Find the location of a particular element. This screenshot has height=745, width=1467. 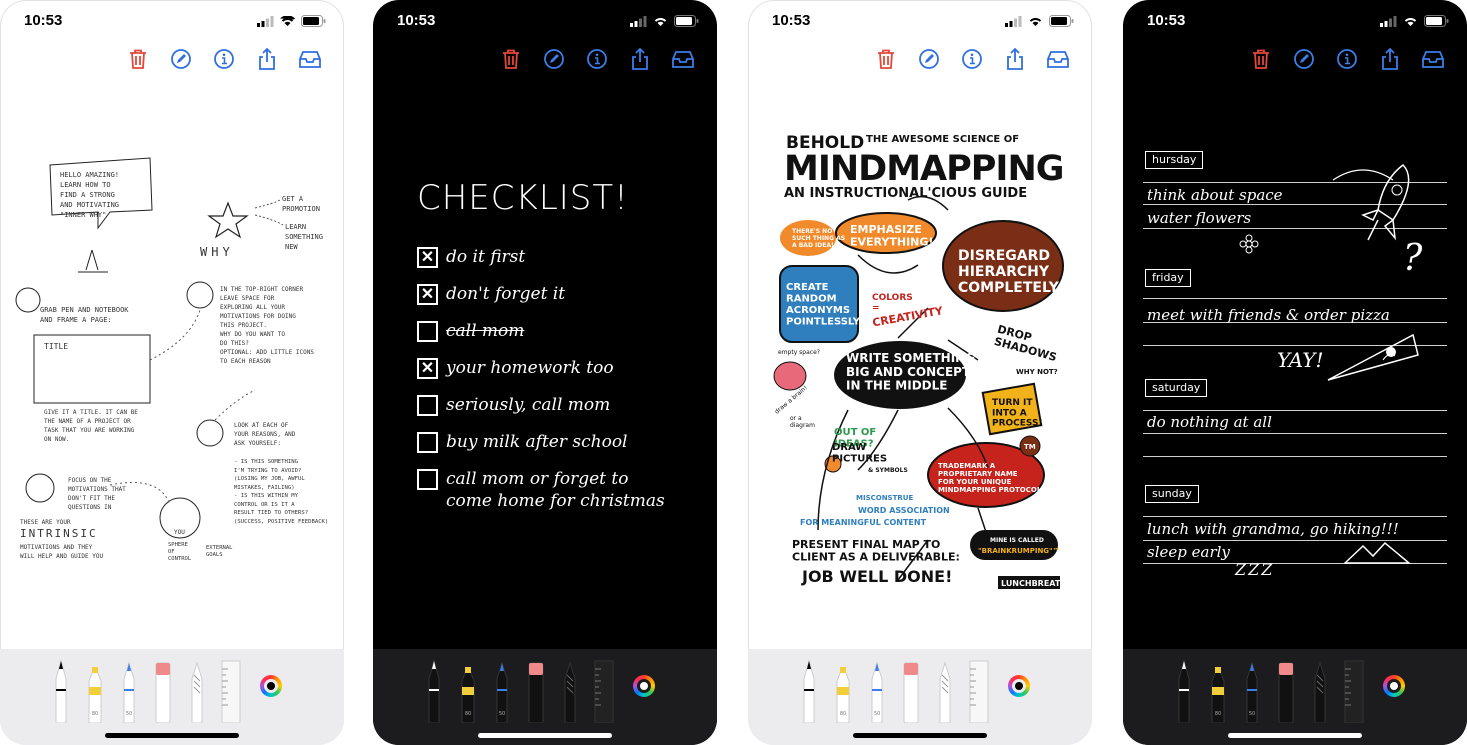

checklist-item: buy milk after school is located at coordinates (557, 442).